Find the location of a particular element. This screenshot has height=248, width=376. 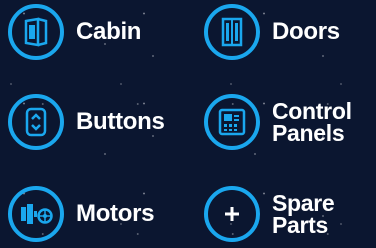

spare-parts-label-line1: Spare is located at coordinates (303, 203).